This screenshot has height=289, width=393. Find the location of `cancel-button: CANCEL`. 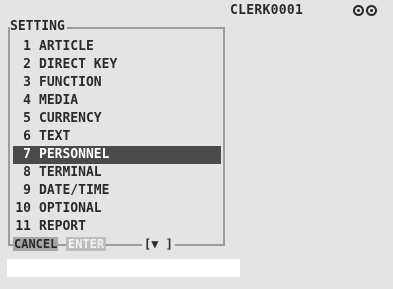

cancel-button: CANCEL is located at coordinates (36, 244).